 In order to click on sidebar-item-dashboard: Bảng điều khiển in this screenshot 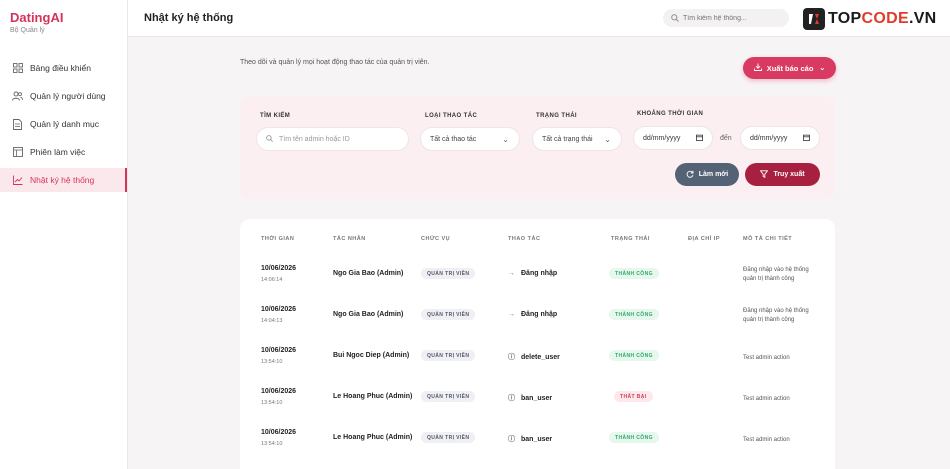, I will do `click(63, 68)`.